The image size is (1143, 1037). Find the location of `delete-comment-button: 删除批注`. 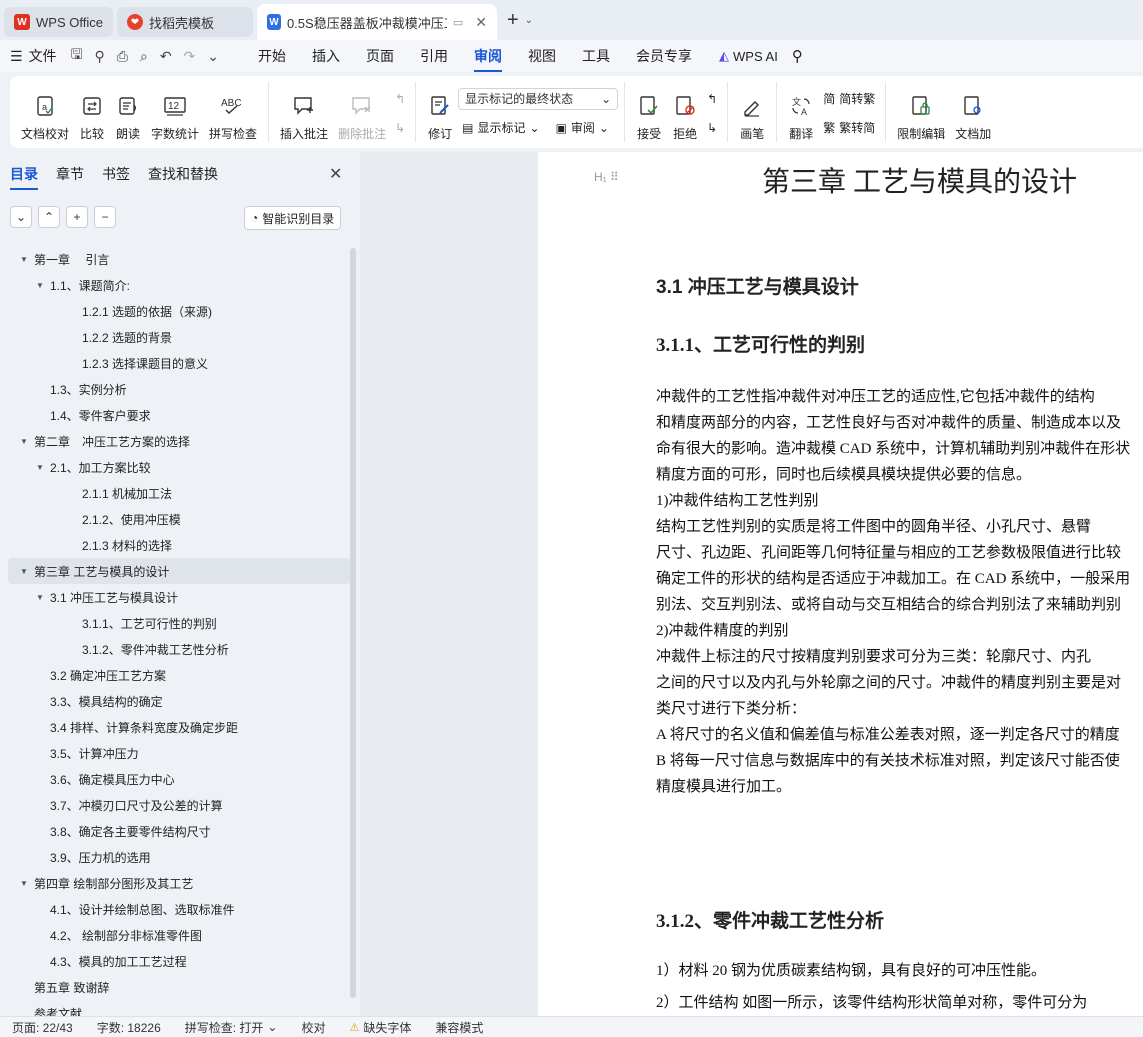

delete-comment-button: 删除批注 is located at coordinates (362, 113).